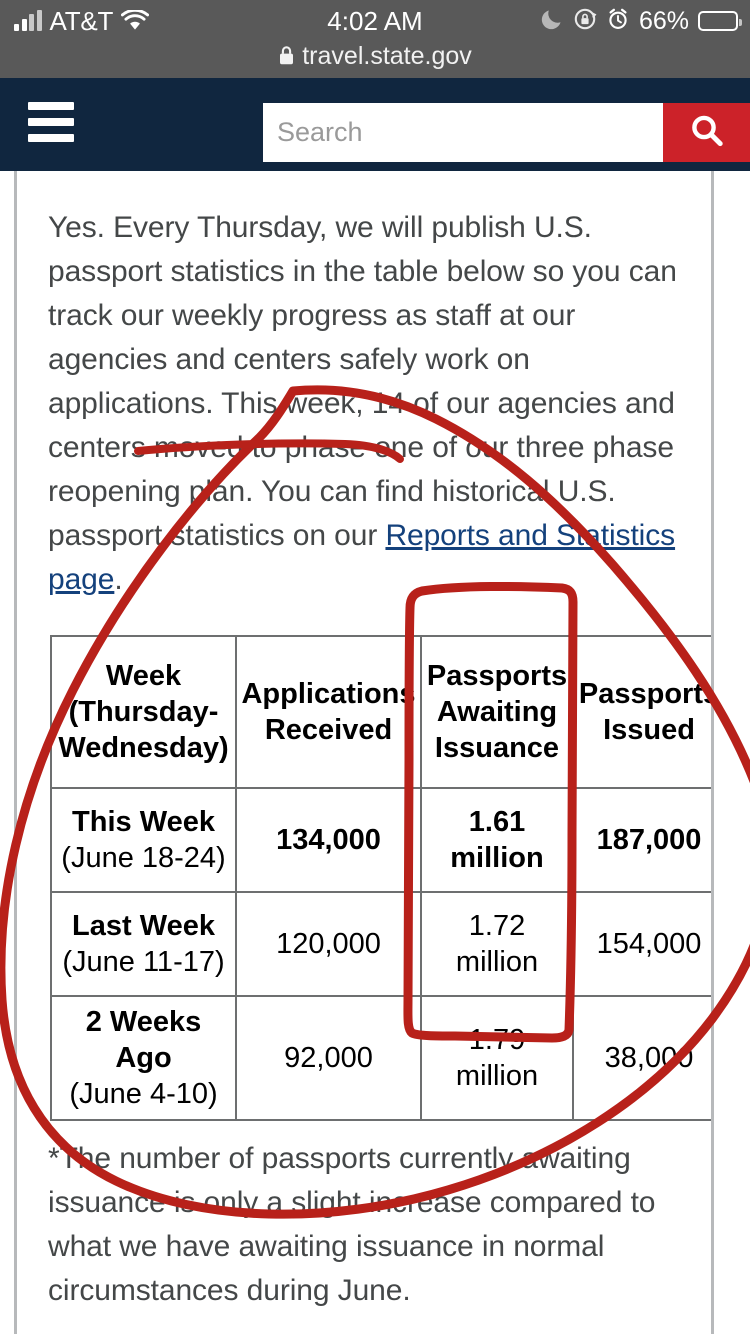  I want to click on cell-awaiting-issuance: 1.72 million, so click(497, 944).